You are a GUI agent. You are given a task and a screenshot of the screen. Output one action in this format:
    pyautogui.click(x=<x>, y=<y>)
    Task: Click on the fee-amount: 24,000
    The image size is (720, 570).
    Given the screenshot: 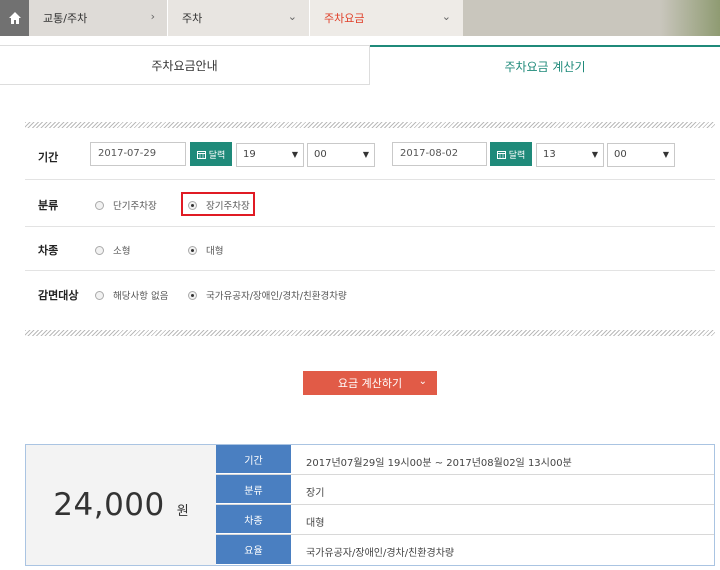 What is the action you would take?
    pyautogui.click(x=109, y=505)
    